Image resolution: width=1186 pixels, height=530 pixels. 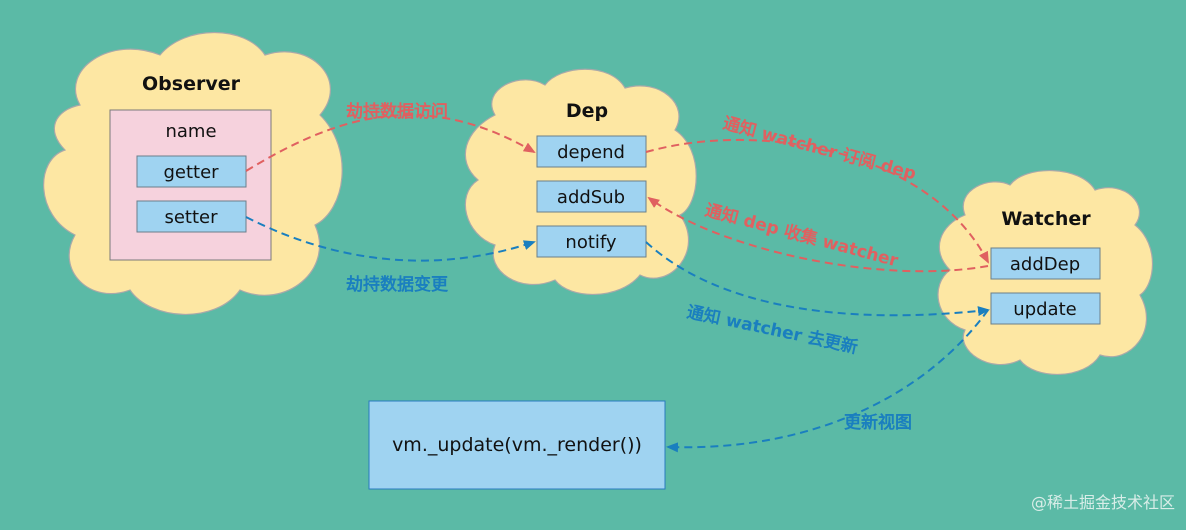 What do you see at coordinates (591, 152) in the screenshot?
I see `depend-label: depend` at bounding box center [591, 152].